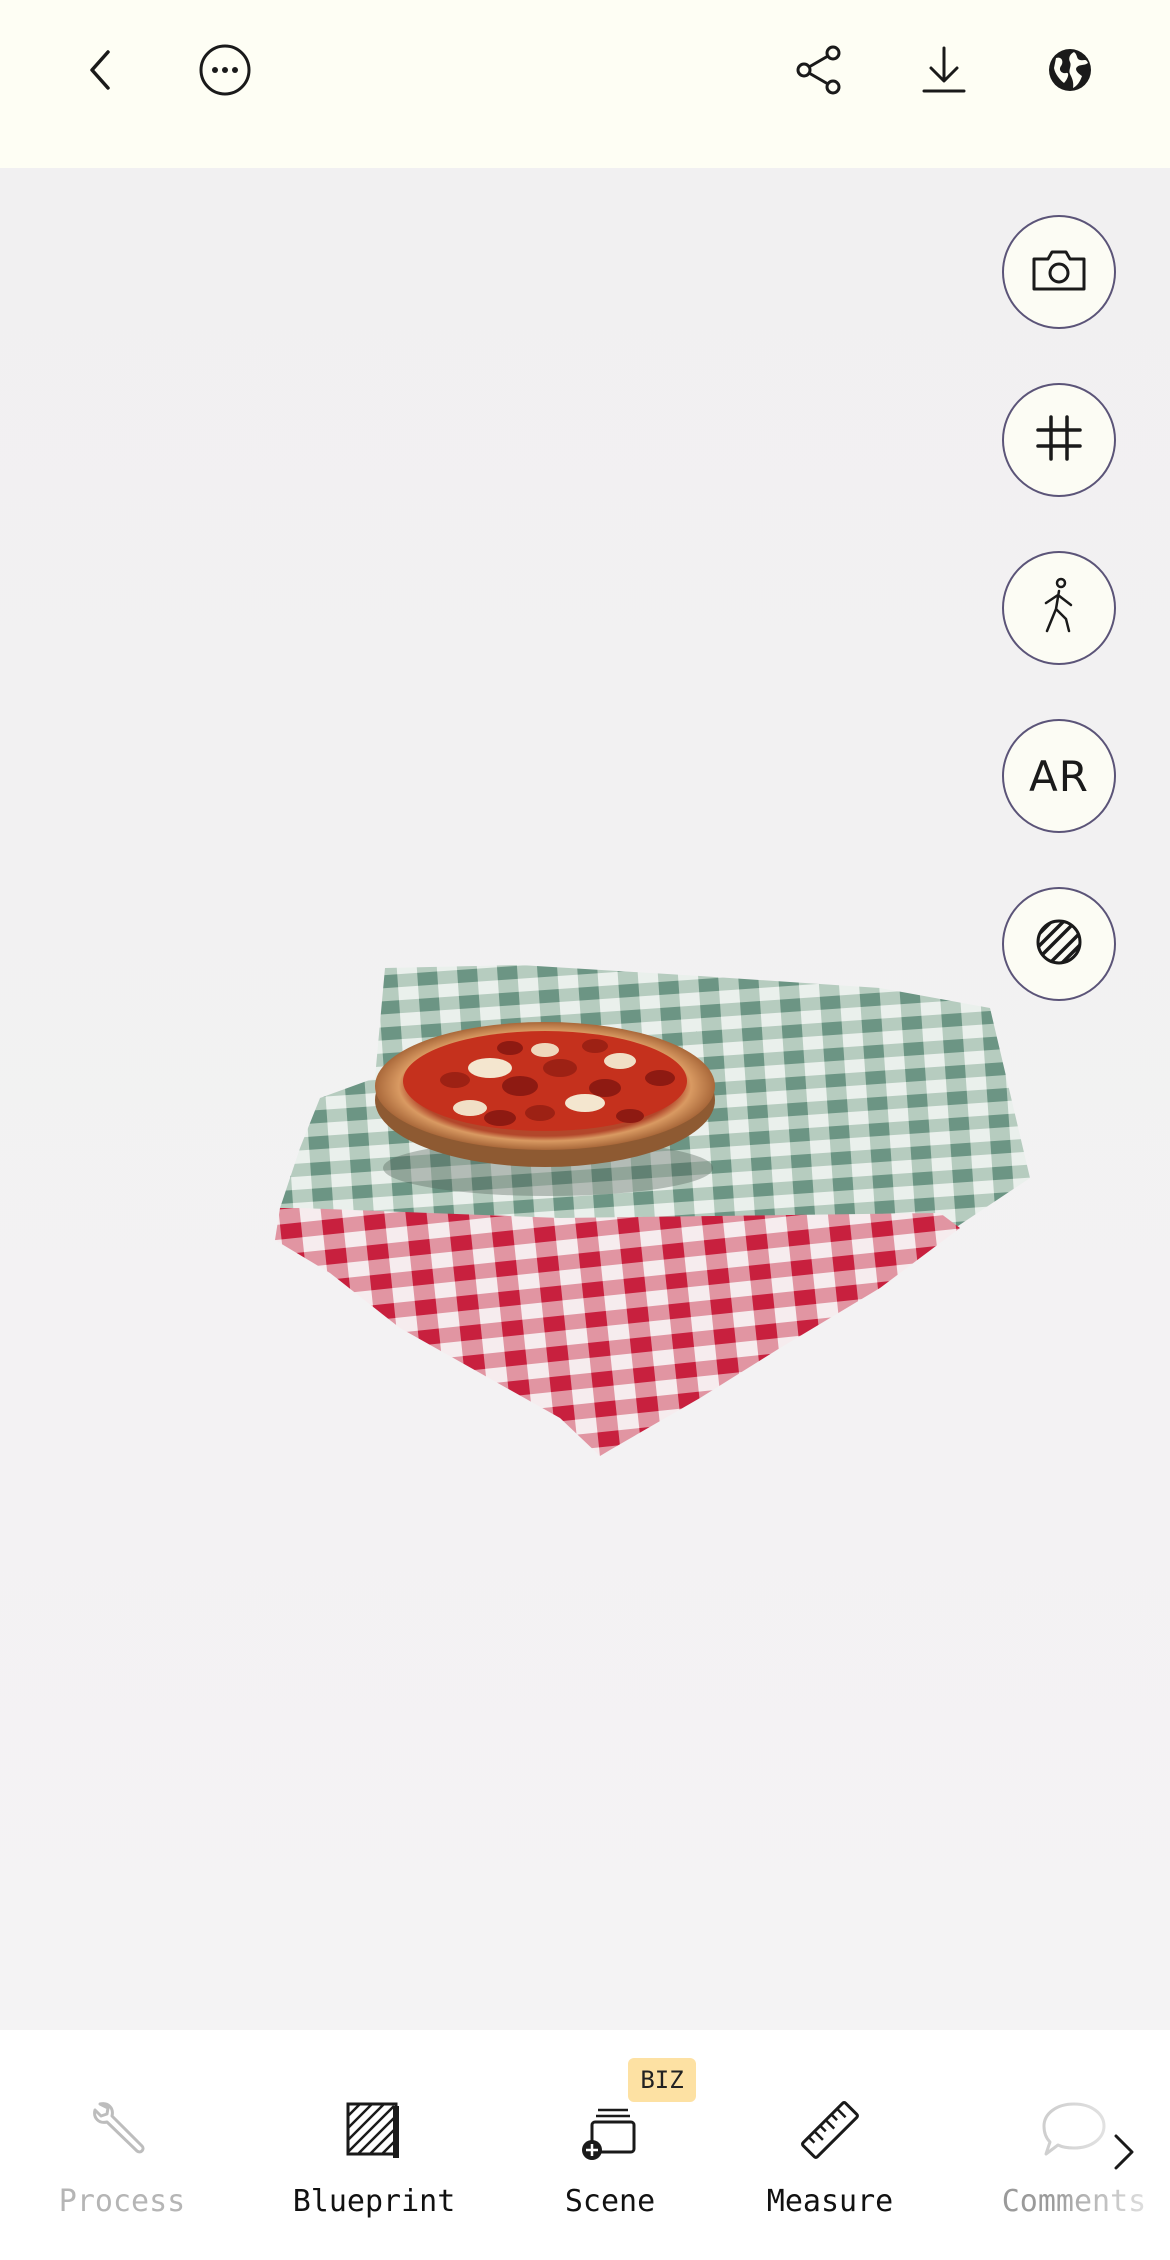  I want to click on ar-button: AR, so click(1059, 776).